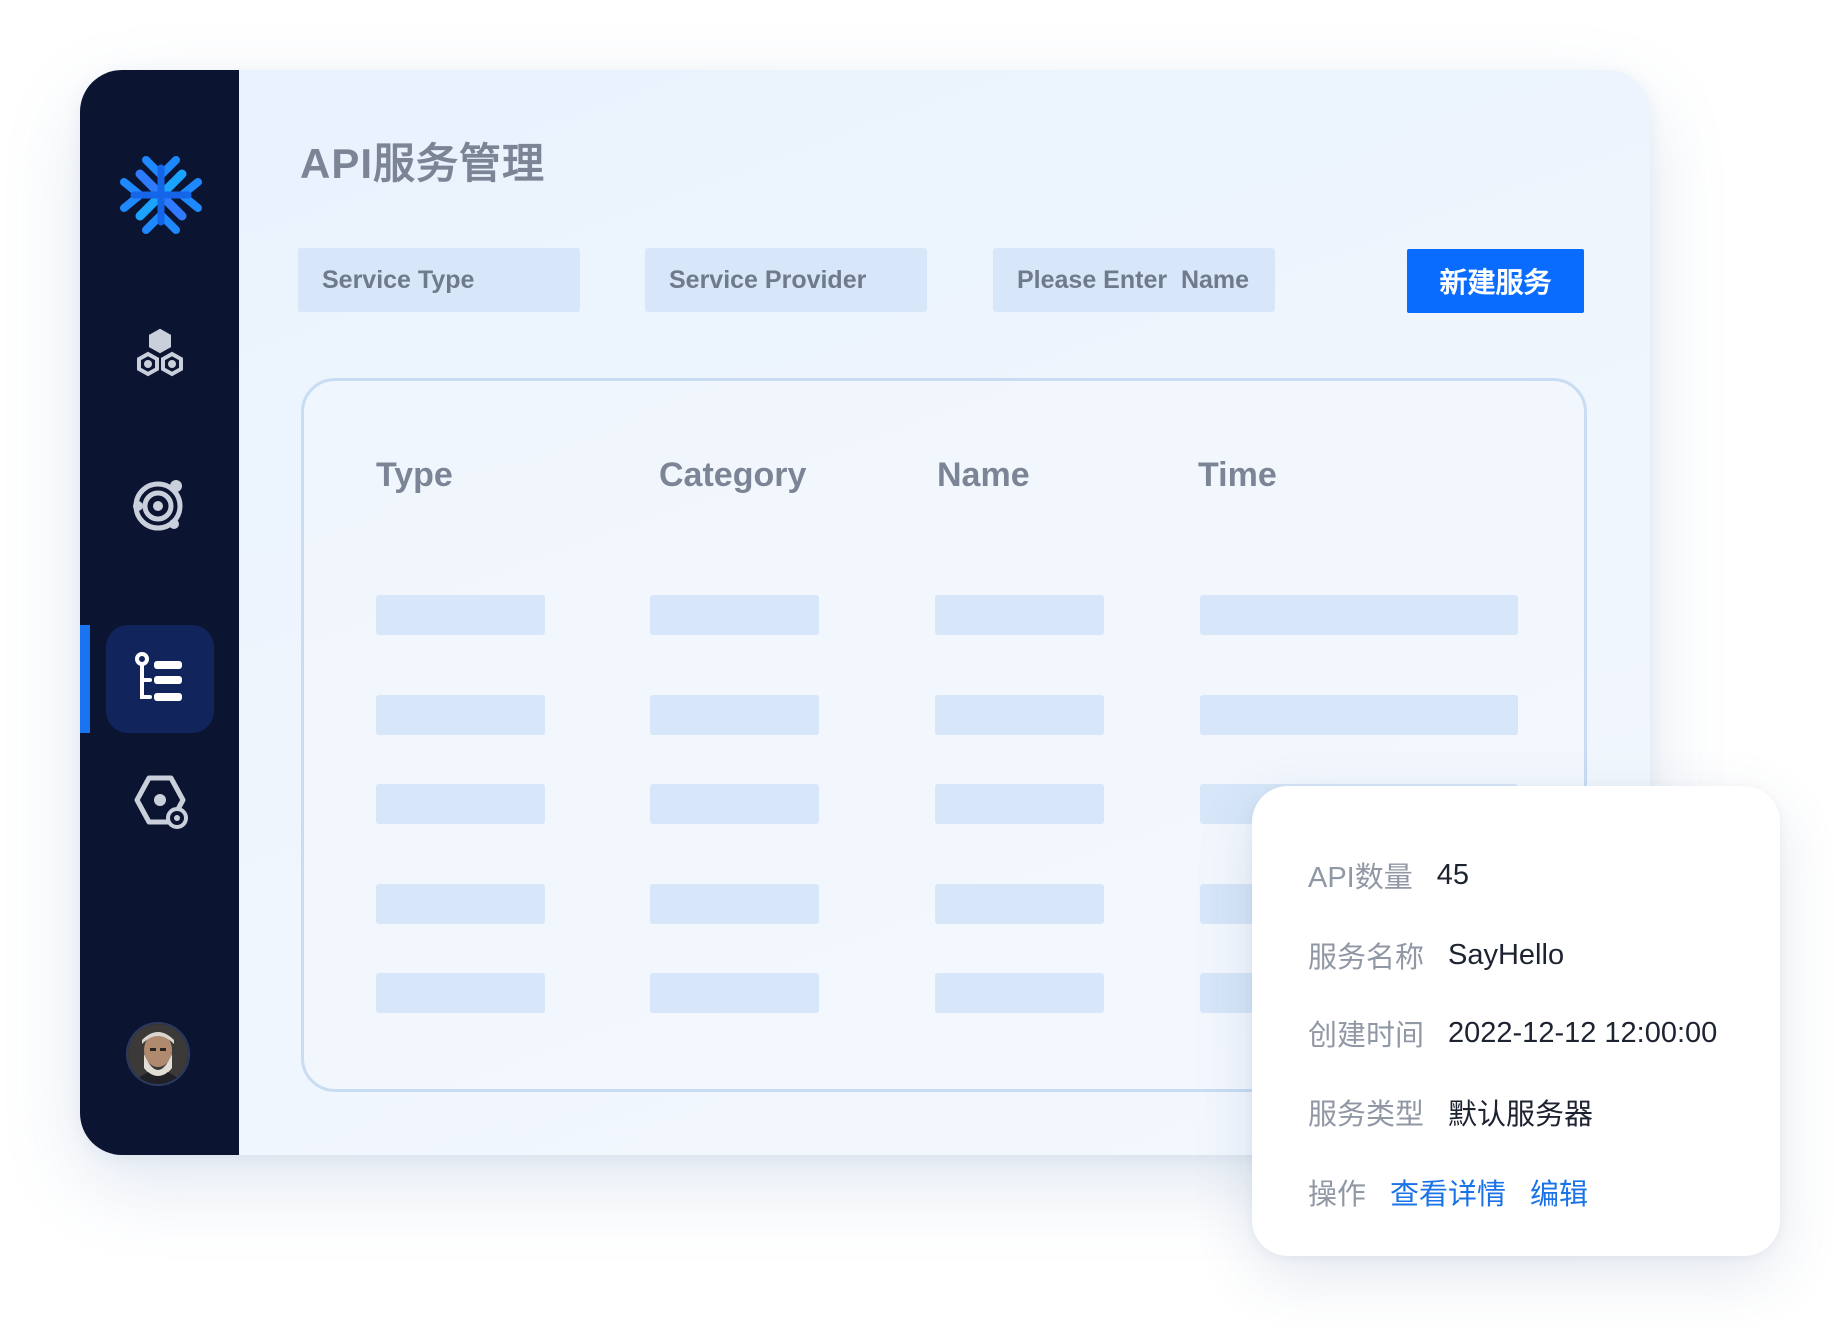  Describe the element at coordinates (414, 475) in the screenshot. I see `column-header-type: Type` at that location.